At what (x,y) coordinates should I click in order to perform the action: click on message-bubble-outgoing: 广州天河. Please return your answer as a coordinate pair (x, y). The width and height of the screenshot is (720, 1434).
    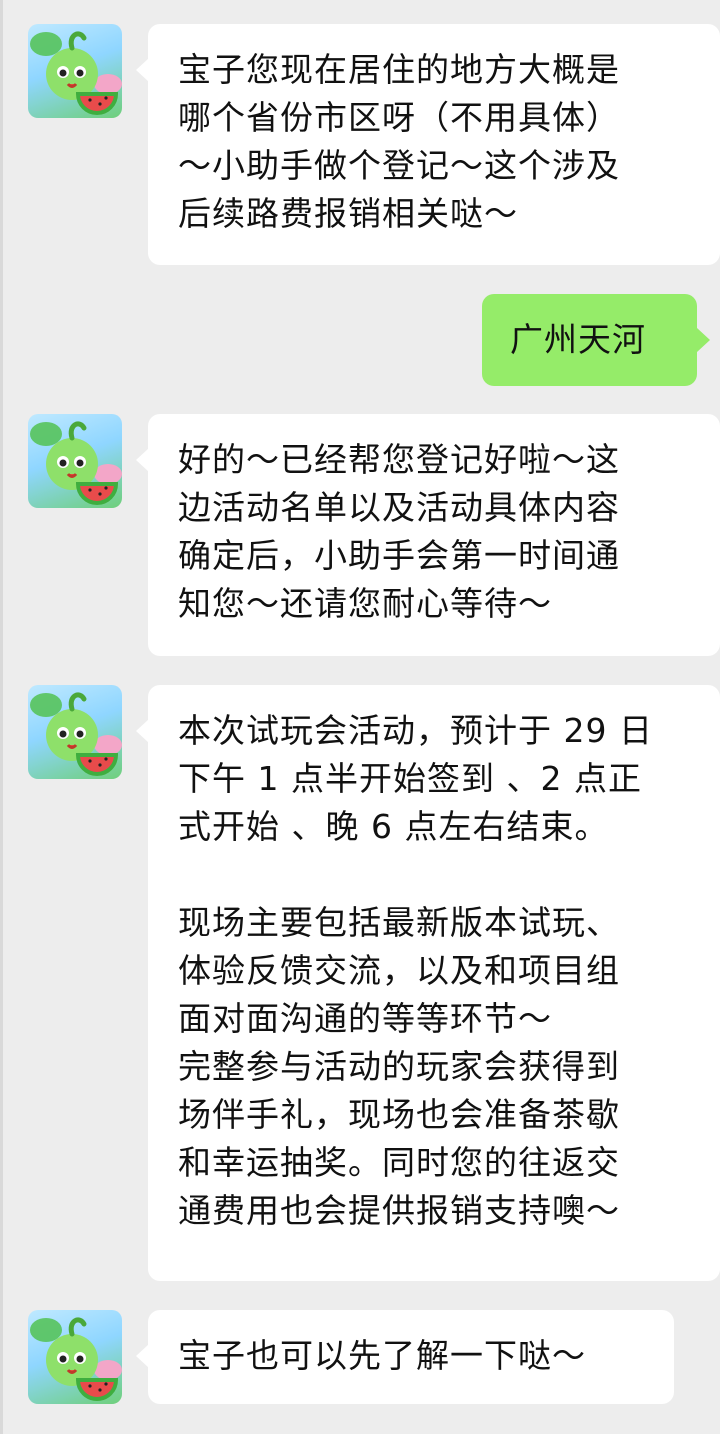
    Looking at the image, I should click on (596, 340).